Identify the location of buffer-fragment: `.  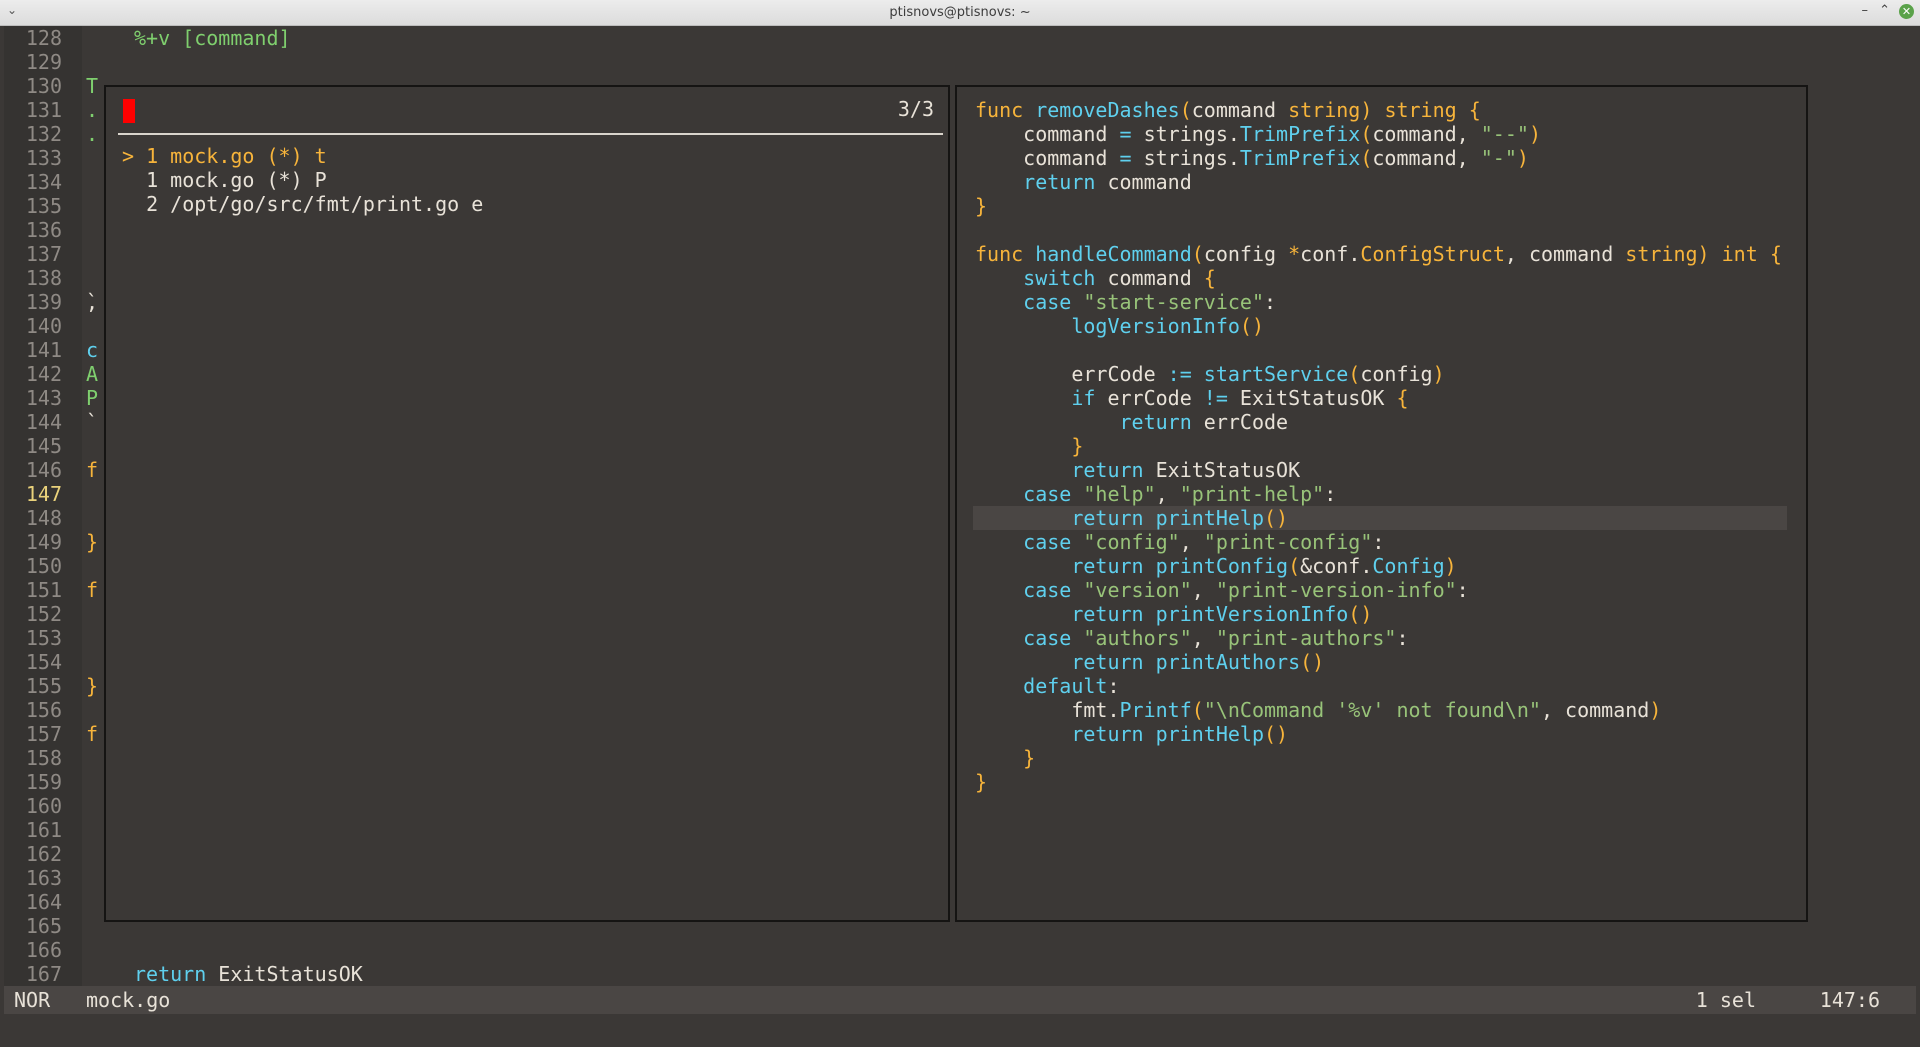
(92, 422).